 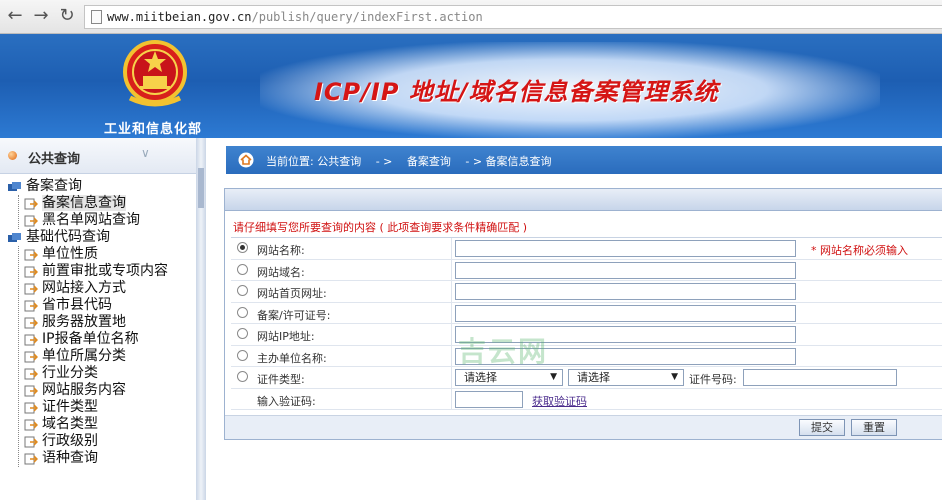 What do you see at coordinates (54, 159) in the screenshot?
I see `sidebar-title: 公共查询` at bounding box center [54, 159].